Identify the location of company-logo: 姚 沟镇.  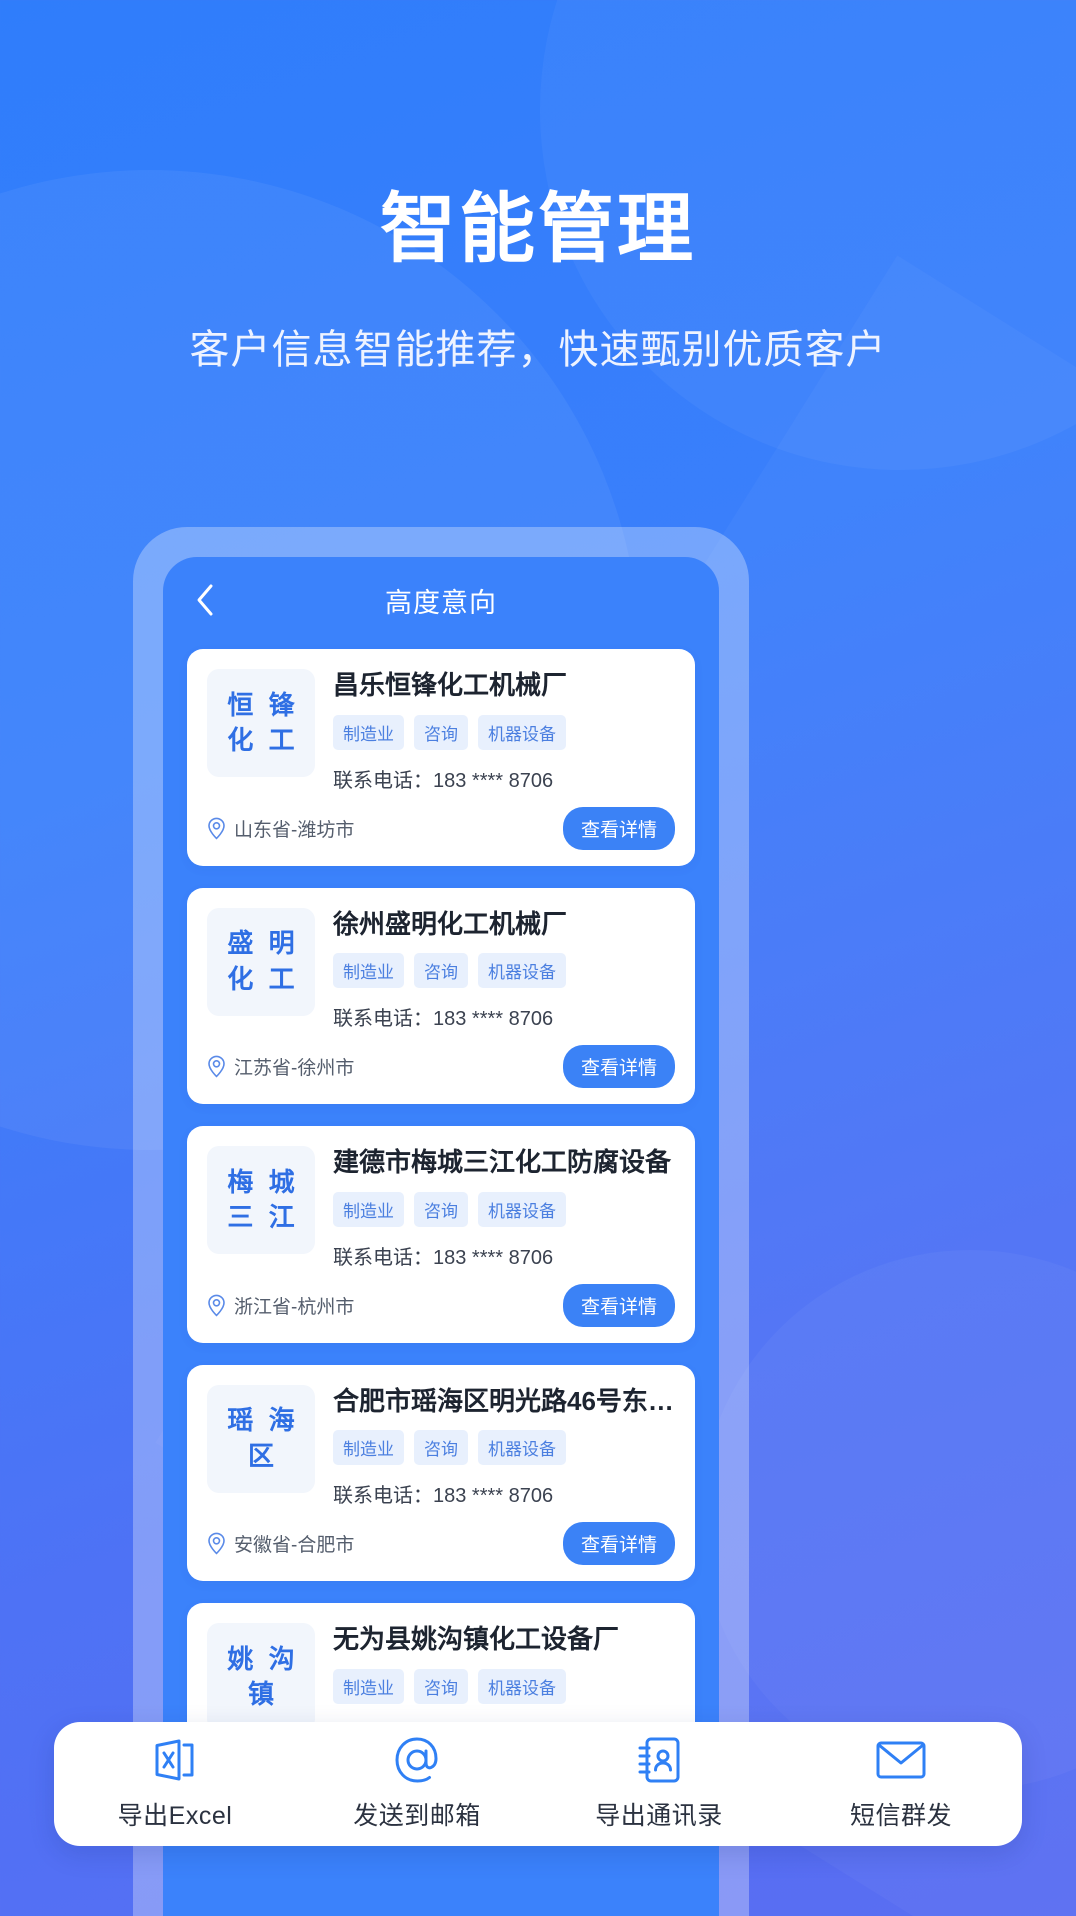
(261, 1677).